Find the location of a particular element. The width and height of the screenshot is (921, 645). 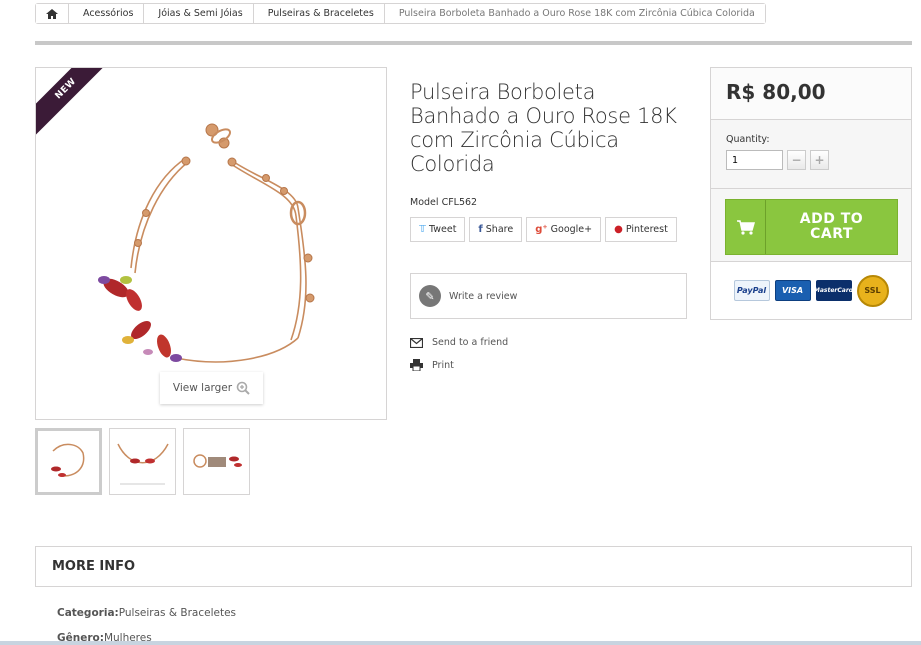

quantity-increase-button: + is located at coordinates (819, 160).